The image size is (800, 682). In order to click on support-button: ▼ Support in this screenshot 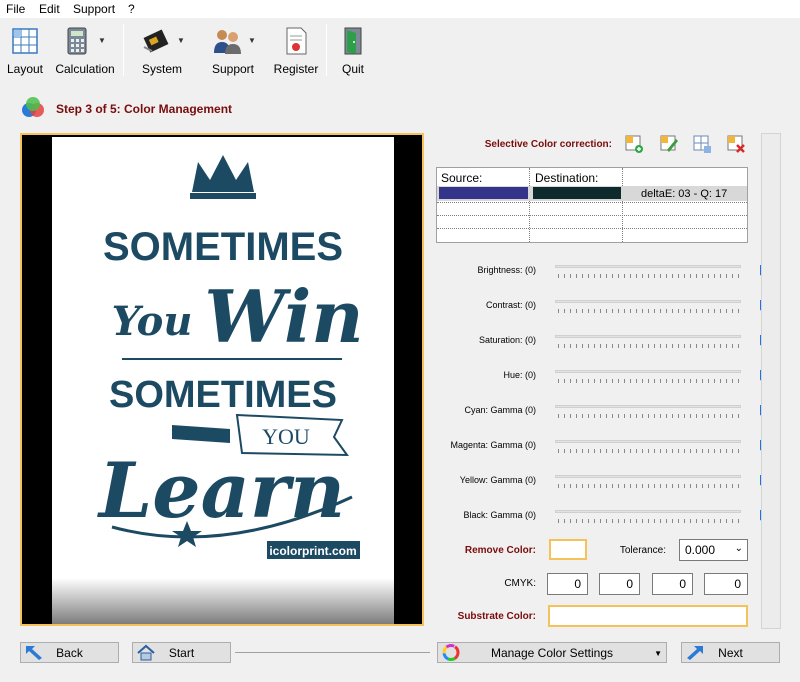, I will do `click(233, 50)`.